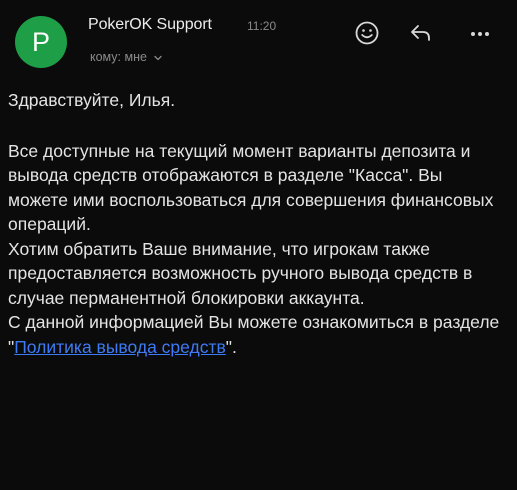 The image size is (517, 490). What do you see at coordinates (41, 42) in the screenshot?
I see `avatar: P` at bounding box center [41, 42].